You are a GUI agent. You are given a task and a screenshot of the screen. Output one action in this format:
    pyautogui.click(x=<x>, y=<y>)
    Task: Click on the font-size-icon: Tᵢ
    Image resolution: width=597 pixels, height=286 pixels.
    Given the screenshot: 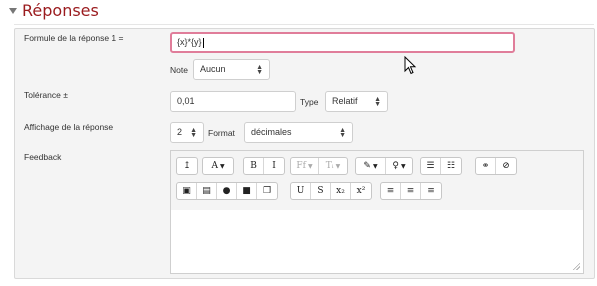 What is the action you would take?
    pyautogui.click(x=329, y=166)
    